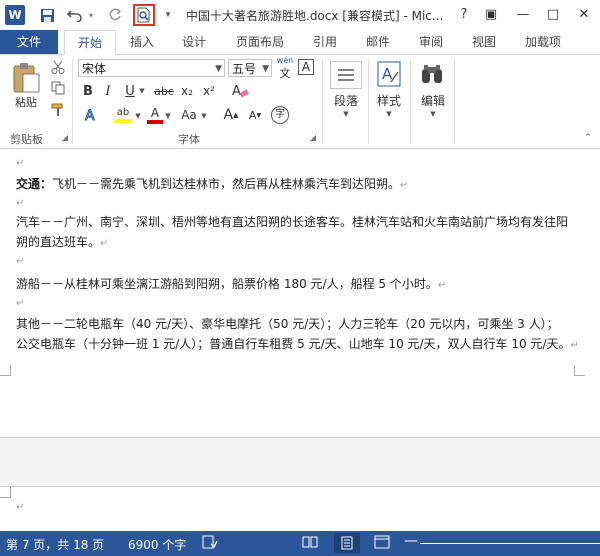 This screenshot has height=556, width=600. Describe the element at coordinates (347, 543) in the screenshot. I see `print-layout-icon` at that location.